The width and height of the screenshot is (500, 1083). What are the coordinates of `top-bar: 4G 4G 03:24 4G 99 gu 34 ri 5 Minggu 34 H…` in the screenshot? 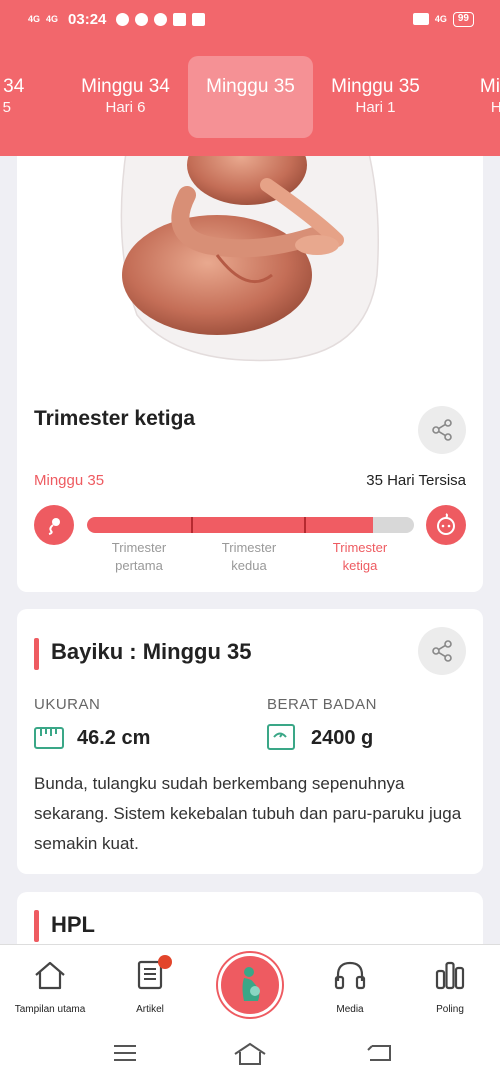 It's located at (250, 78).